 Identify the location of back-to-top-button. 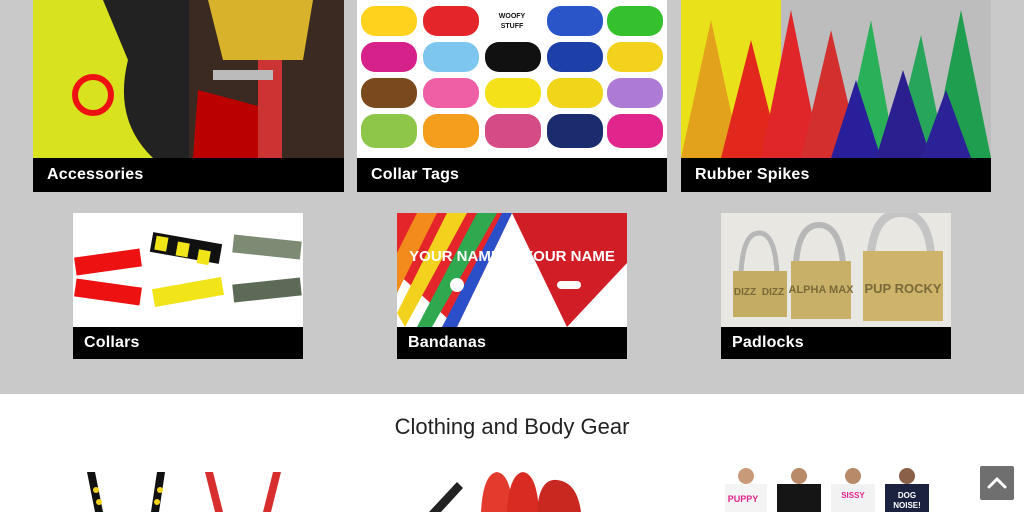
(997, 483).